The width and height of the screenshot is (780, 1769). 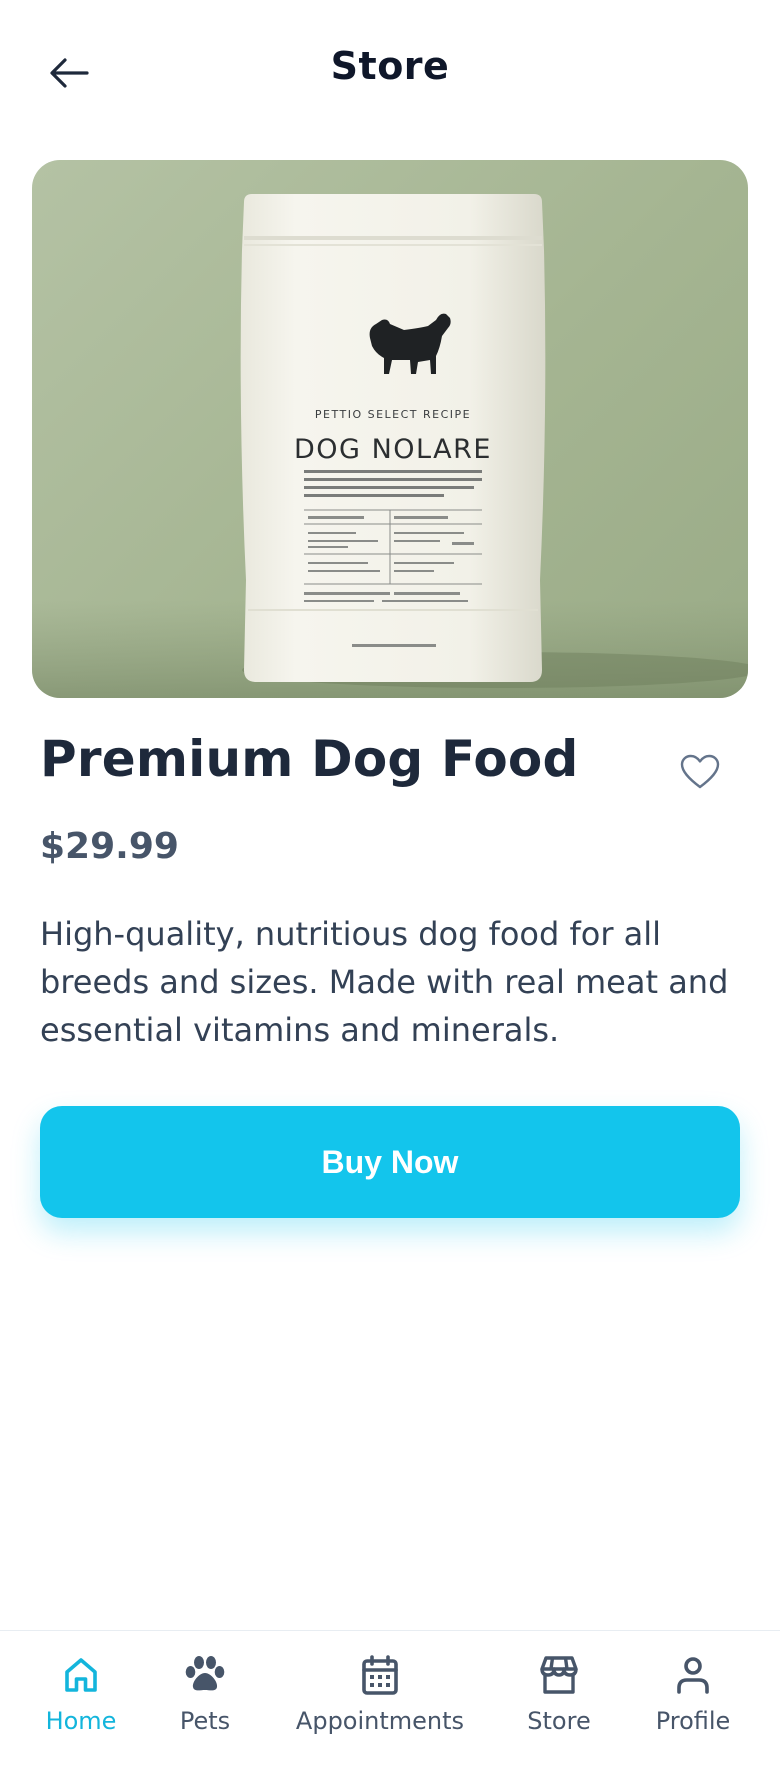 I want to click on buy-now-button: Buy Now, so click(x=390, y=1162).